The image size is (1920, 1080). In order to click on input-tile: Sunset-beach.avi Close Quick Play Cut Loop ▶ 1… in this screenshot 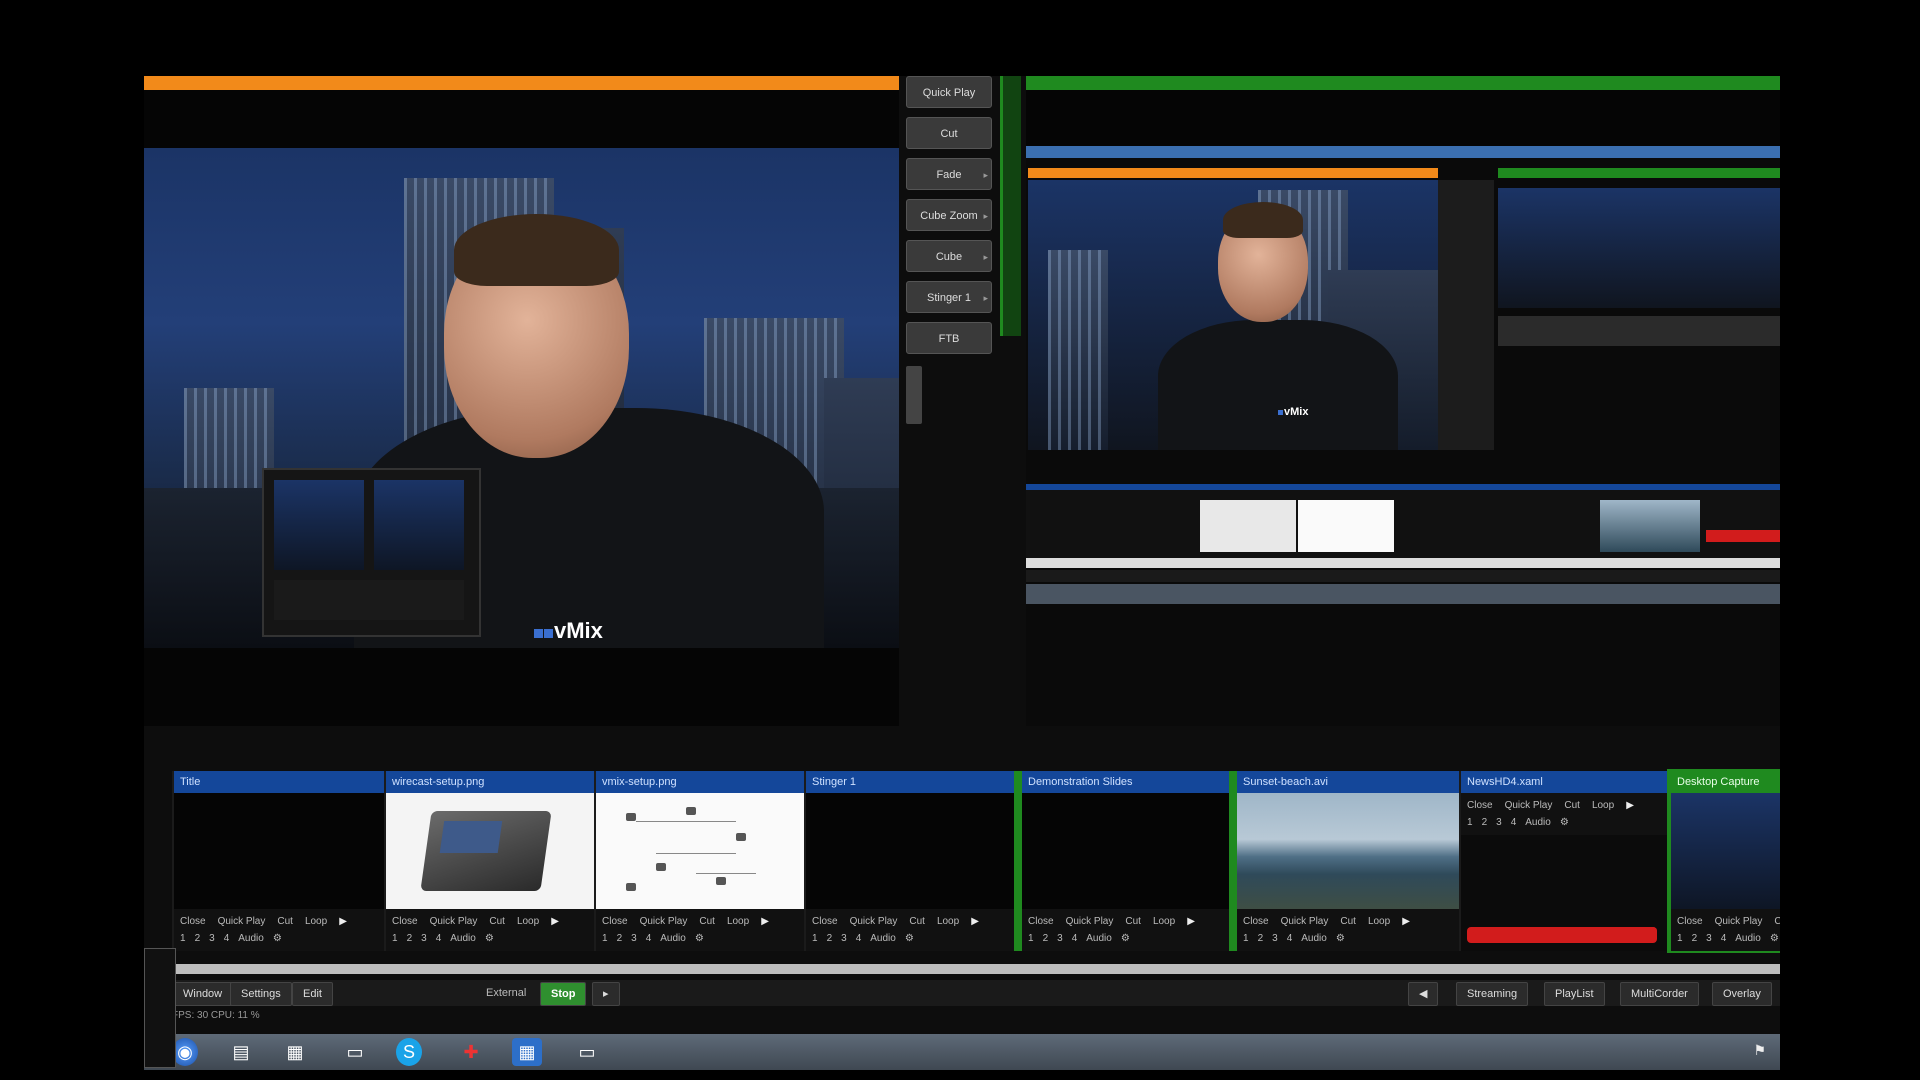, I will do `click(1344, 861)`.